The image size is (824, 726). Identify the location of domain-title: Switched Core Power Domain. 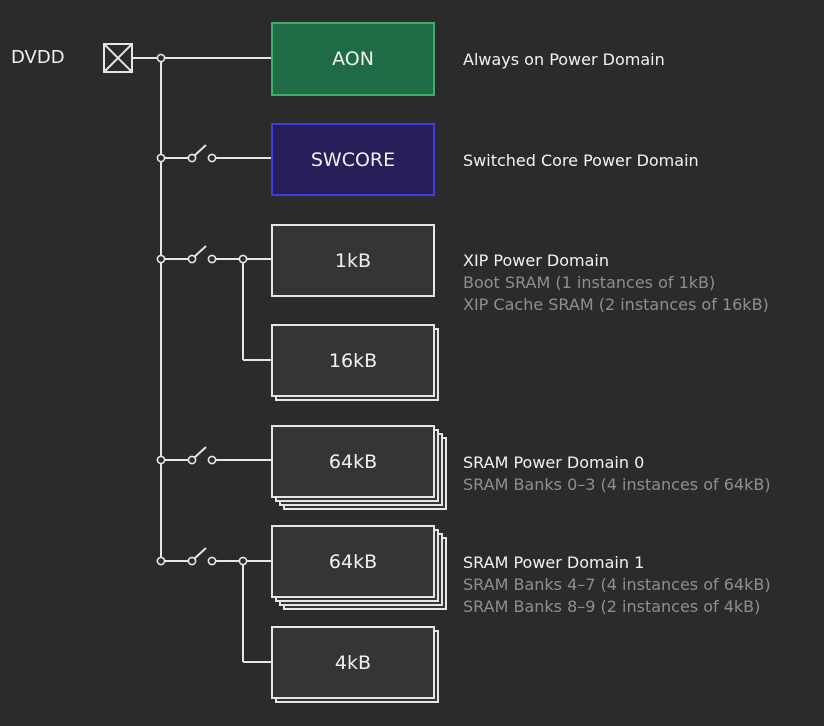
(581, 160).